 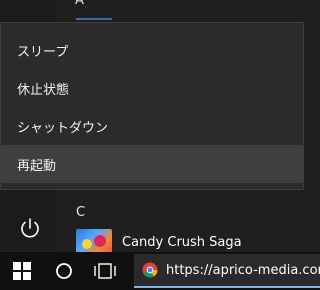 I want to click on menu-item-label: 再起動, so click(x=37, y=166).